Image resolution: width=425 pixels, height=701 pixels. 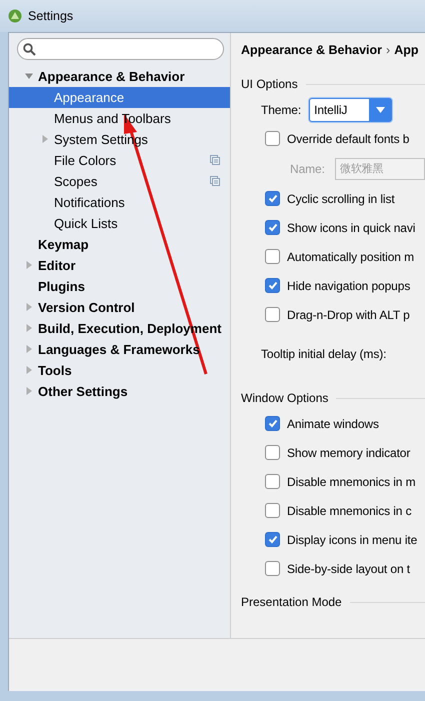 What do you see at coordinates (350, 110) in the screenshot?
I see `theme-dropdown: IntelliJ` at bounding box center [350, 110].